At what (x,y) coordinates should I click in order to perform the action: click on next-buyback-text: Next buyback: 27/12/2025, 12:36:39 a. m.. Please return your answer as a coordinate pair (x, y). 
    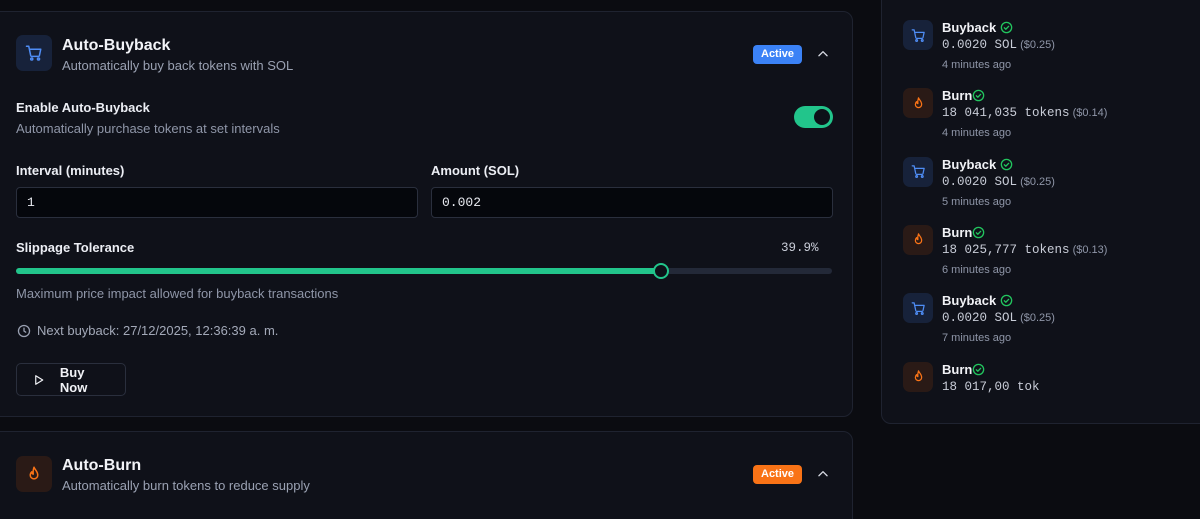
    Looking at the image, I should click on (158, 330).